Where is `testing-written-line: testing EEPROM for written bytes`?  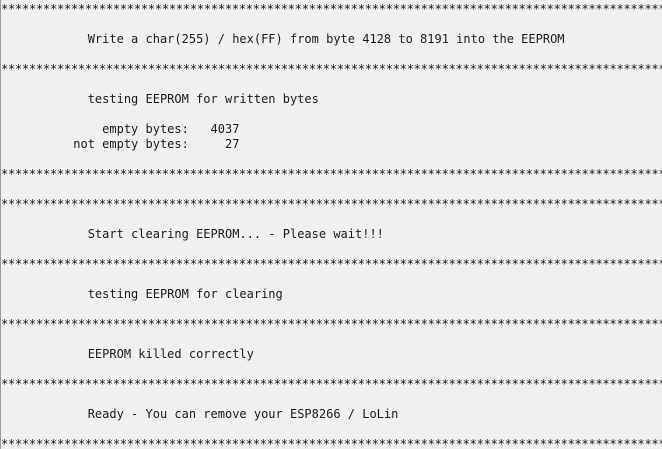 testing-written-line: testing EEPROM for written bytes is located at coordinates (160, 99).